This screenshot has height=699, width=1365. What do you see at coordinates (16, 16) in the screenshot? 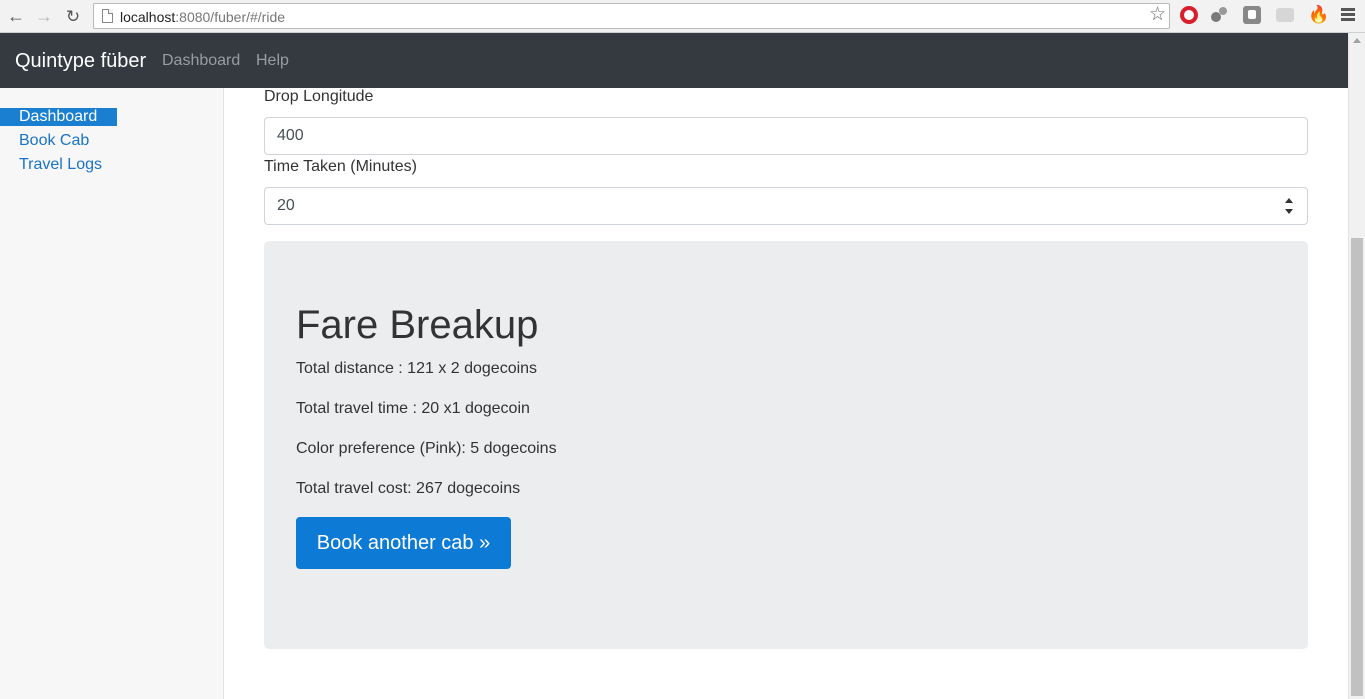
I see `back-icon: ←` at bounding box center [16, 16].